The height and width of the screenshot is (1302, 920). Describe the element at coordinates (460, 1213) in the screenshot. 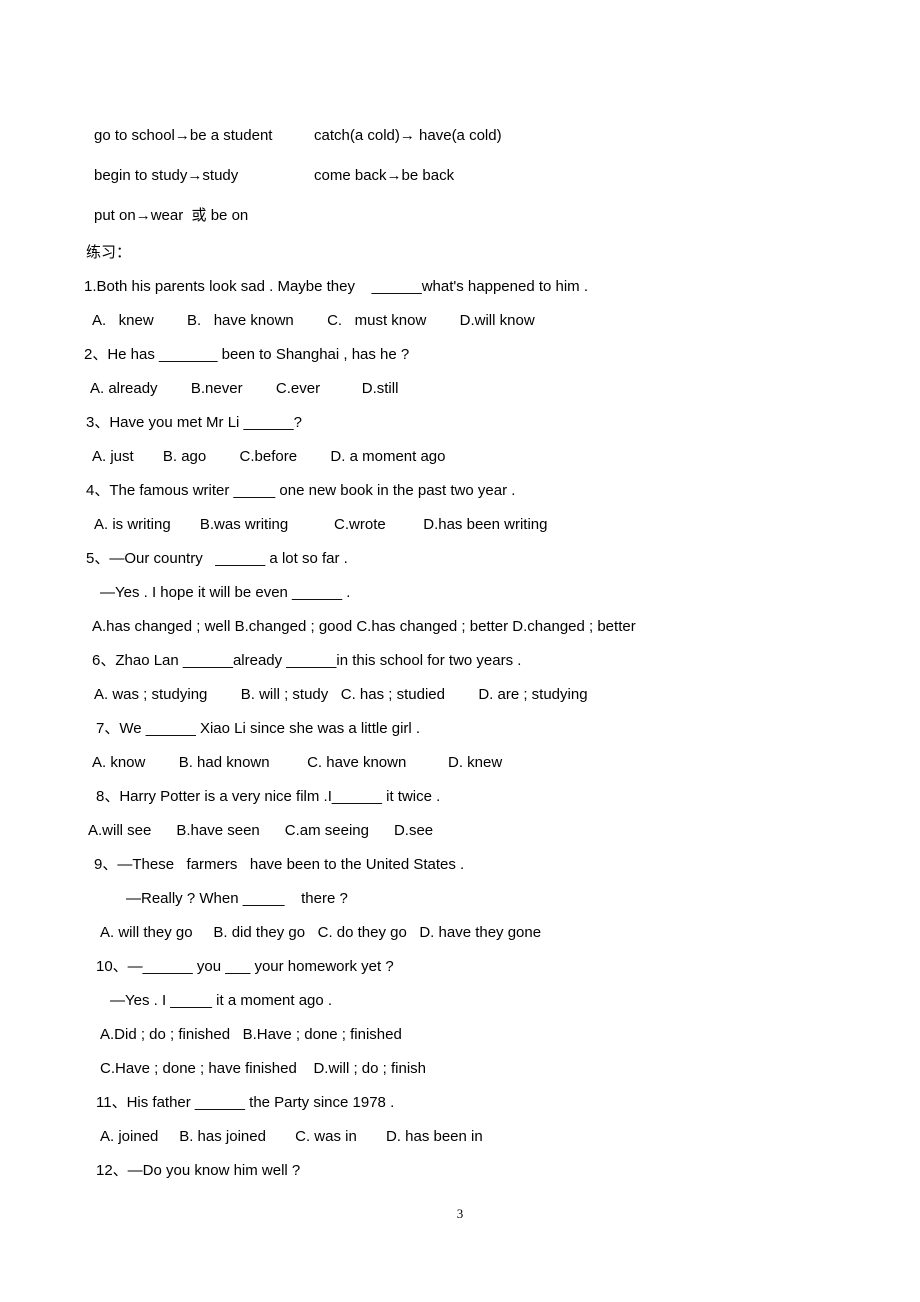

I see `page-number: 3` at that location.